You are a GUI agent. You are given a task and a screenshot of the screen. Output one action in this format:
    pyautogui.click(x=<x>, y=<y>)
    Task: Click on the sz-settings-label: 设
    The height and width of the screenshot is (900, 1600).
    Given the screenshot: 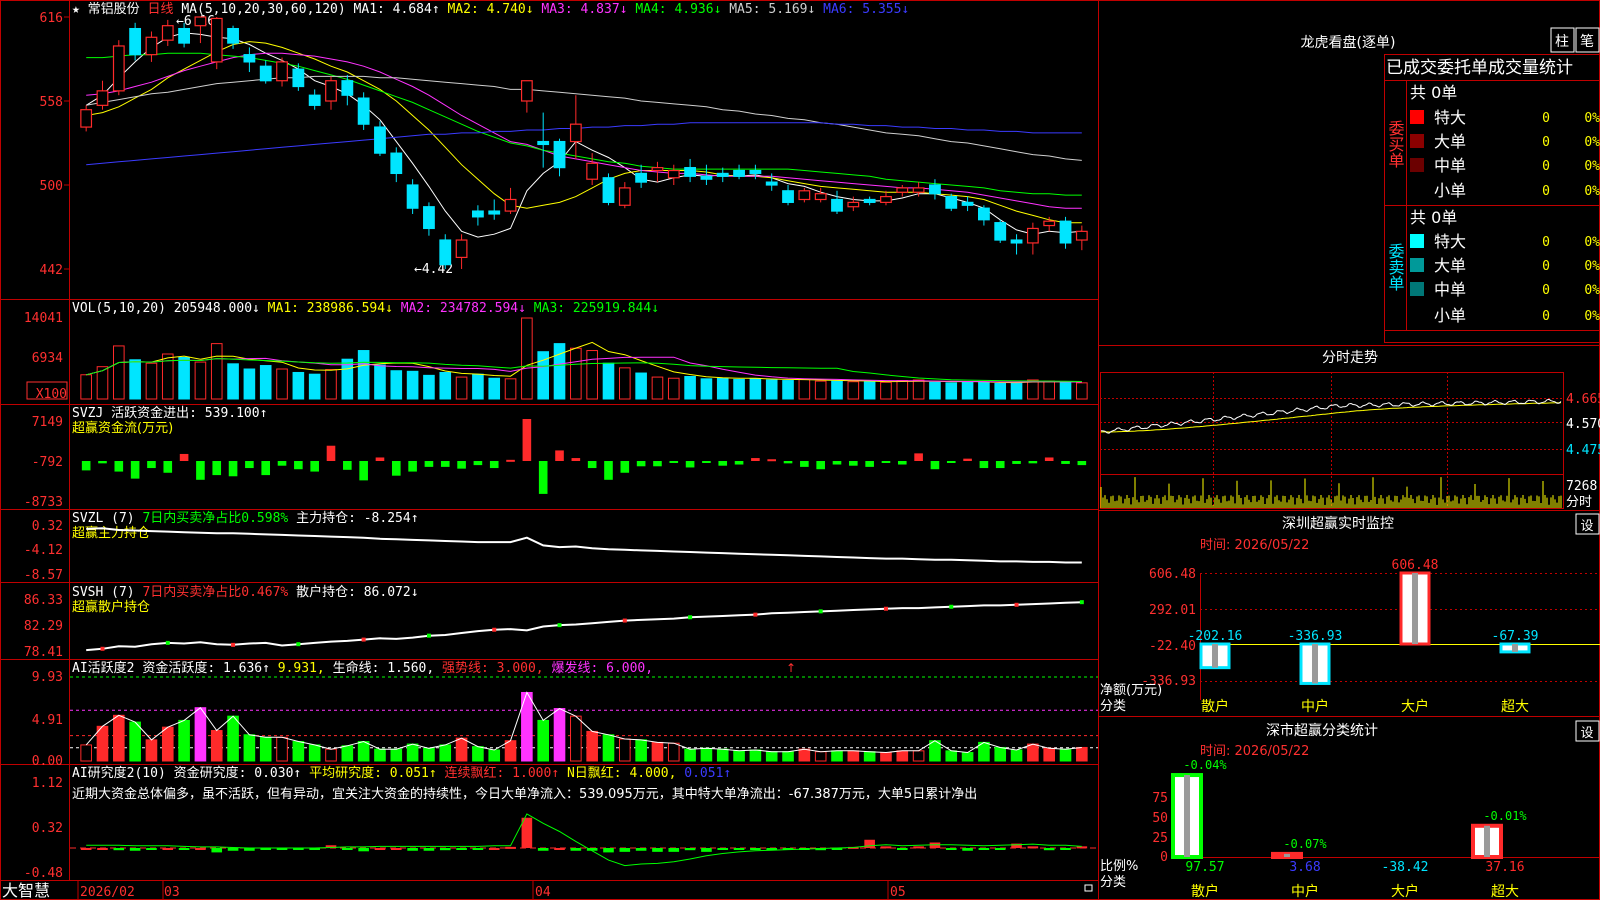 What is the action you would take?
    pyautogui.click(x=1586, y=526)
    